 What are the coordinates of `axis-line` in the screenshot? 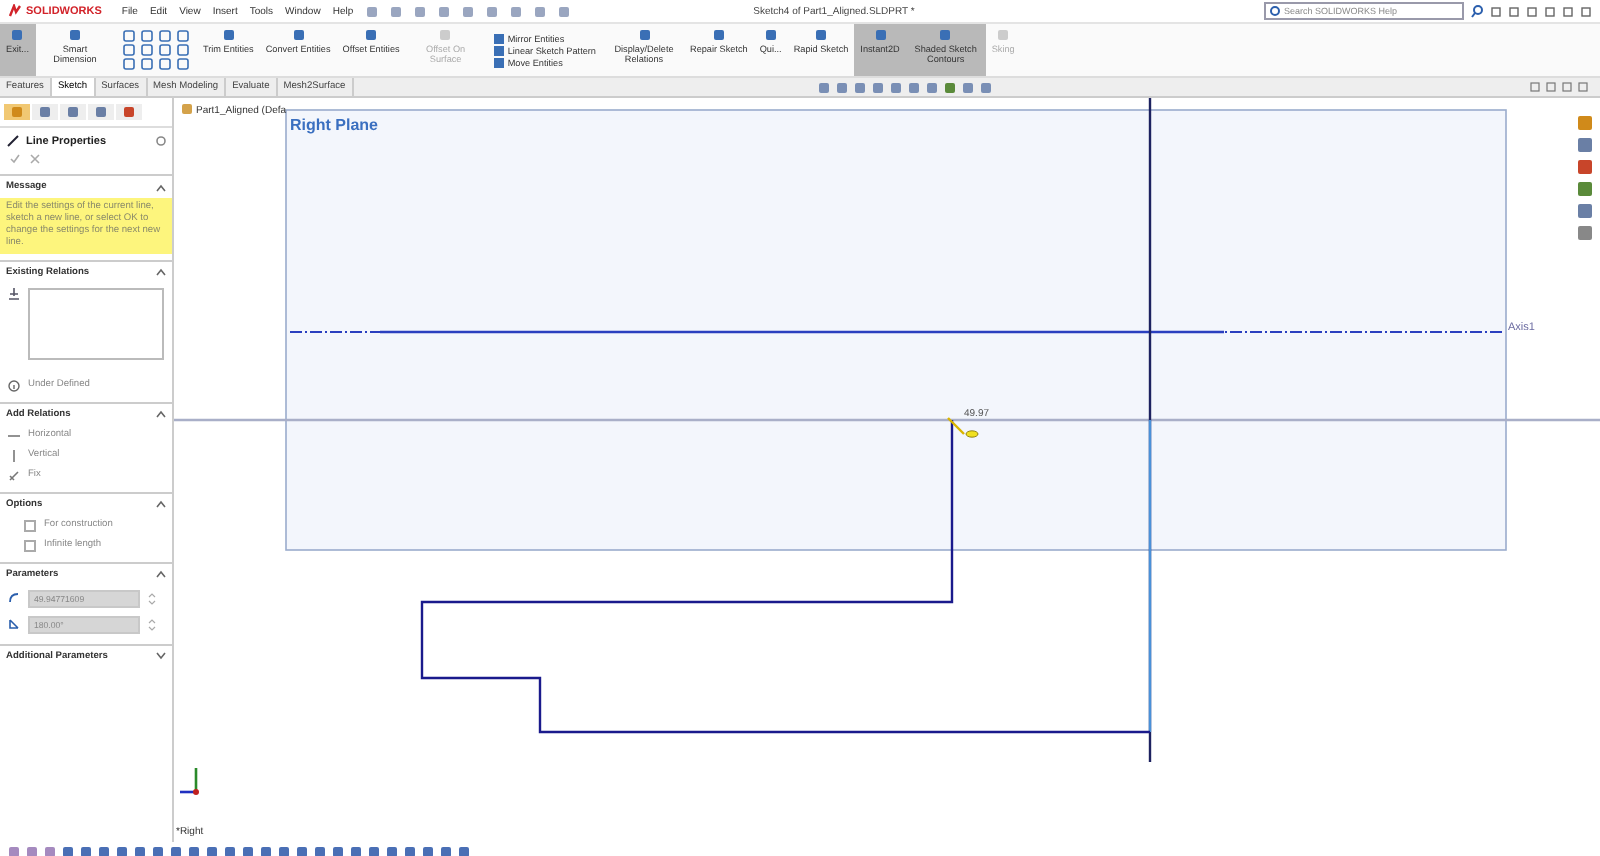 It's located at (897, 332).